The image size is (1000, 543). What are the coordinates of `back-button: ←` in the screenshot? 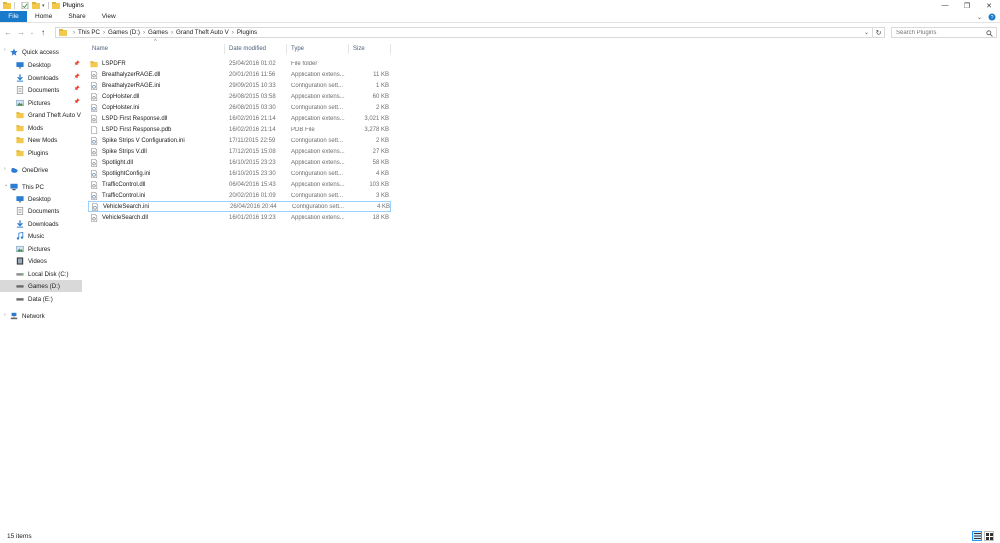 It's located at (8, 33).